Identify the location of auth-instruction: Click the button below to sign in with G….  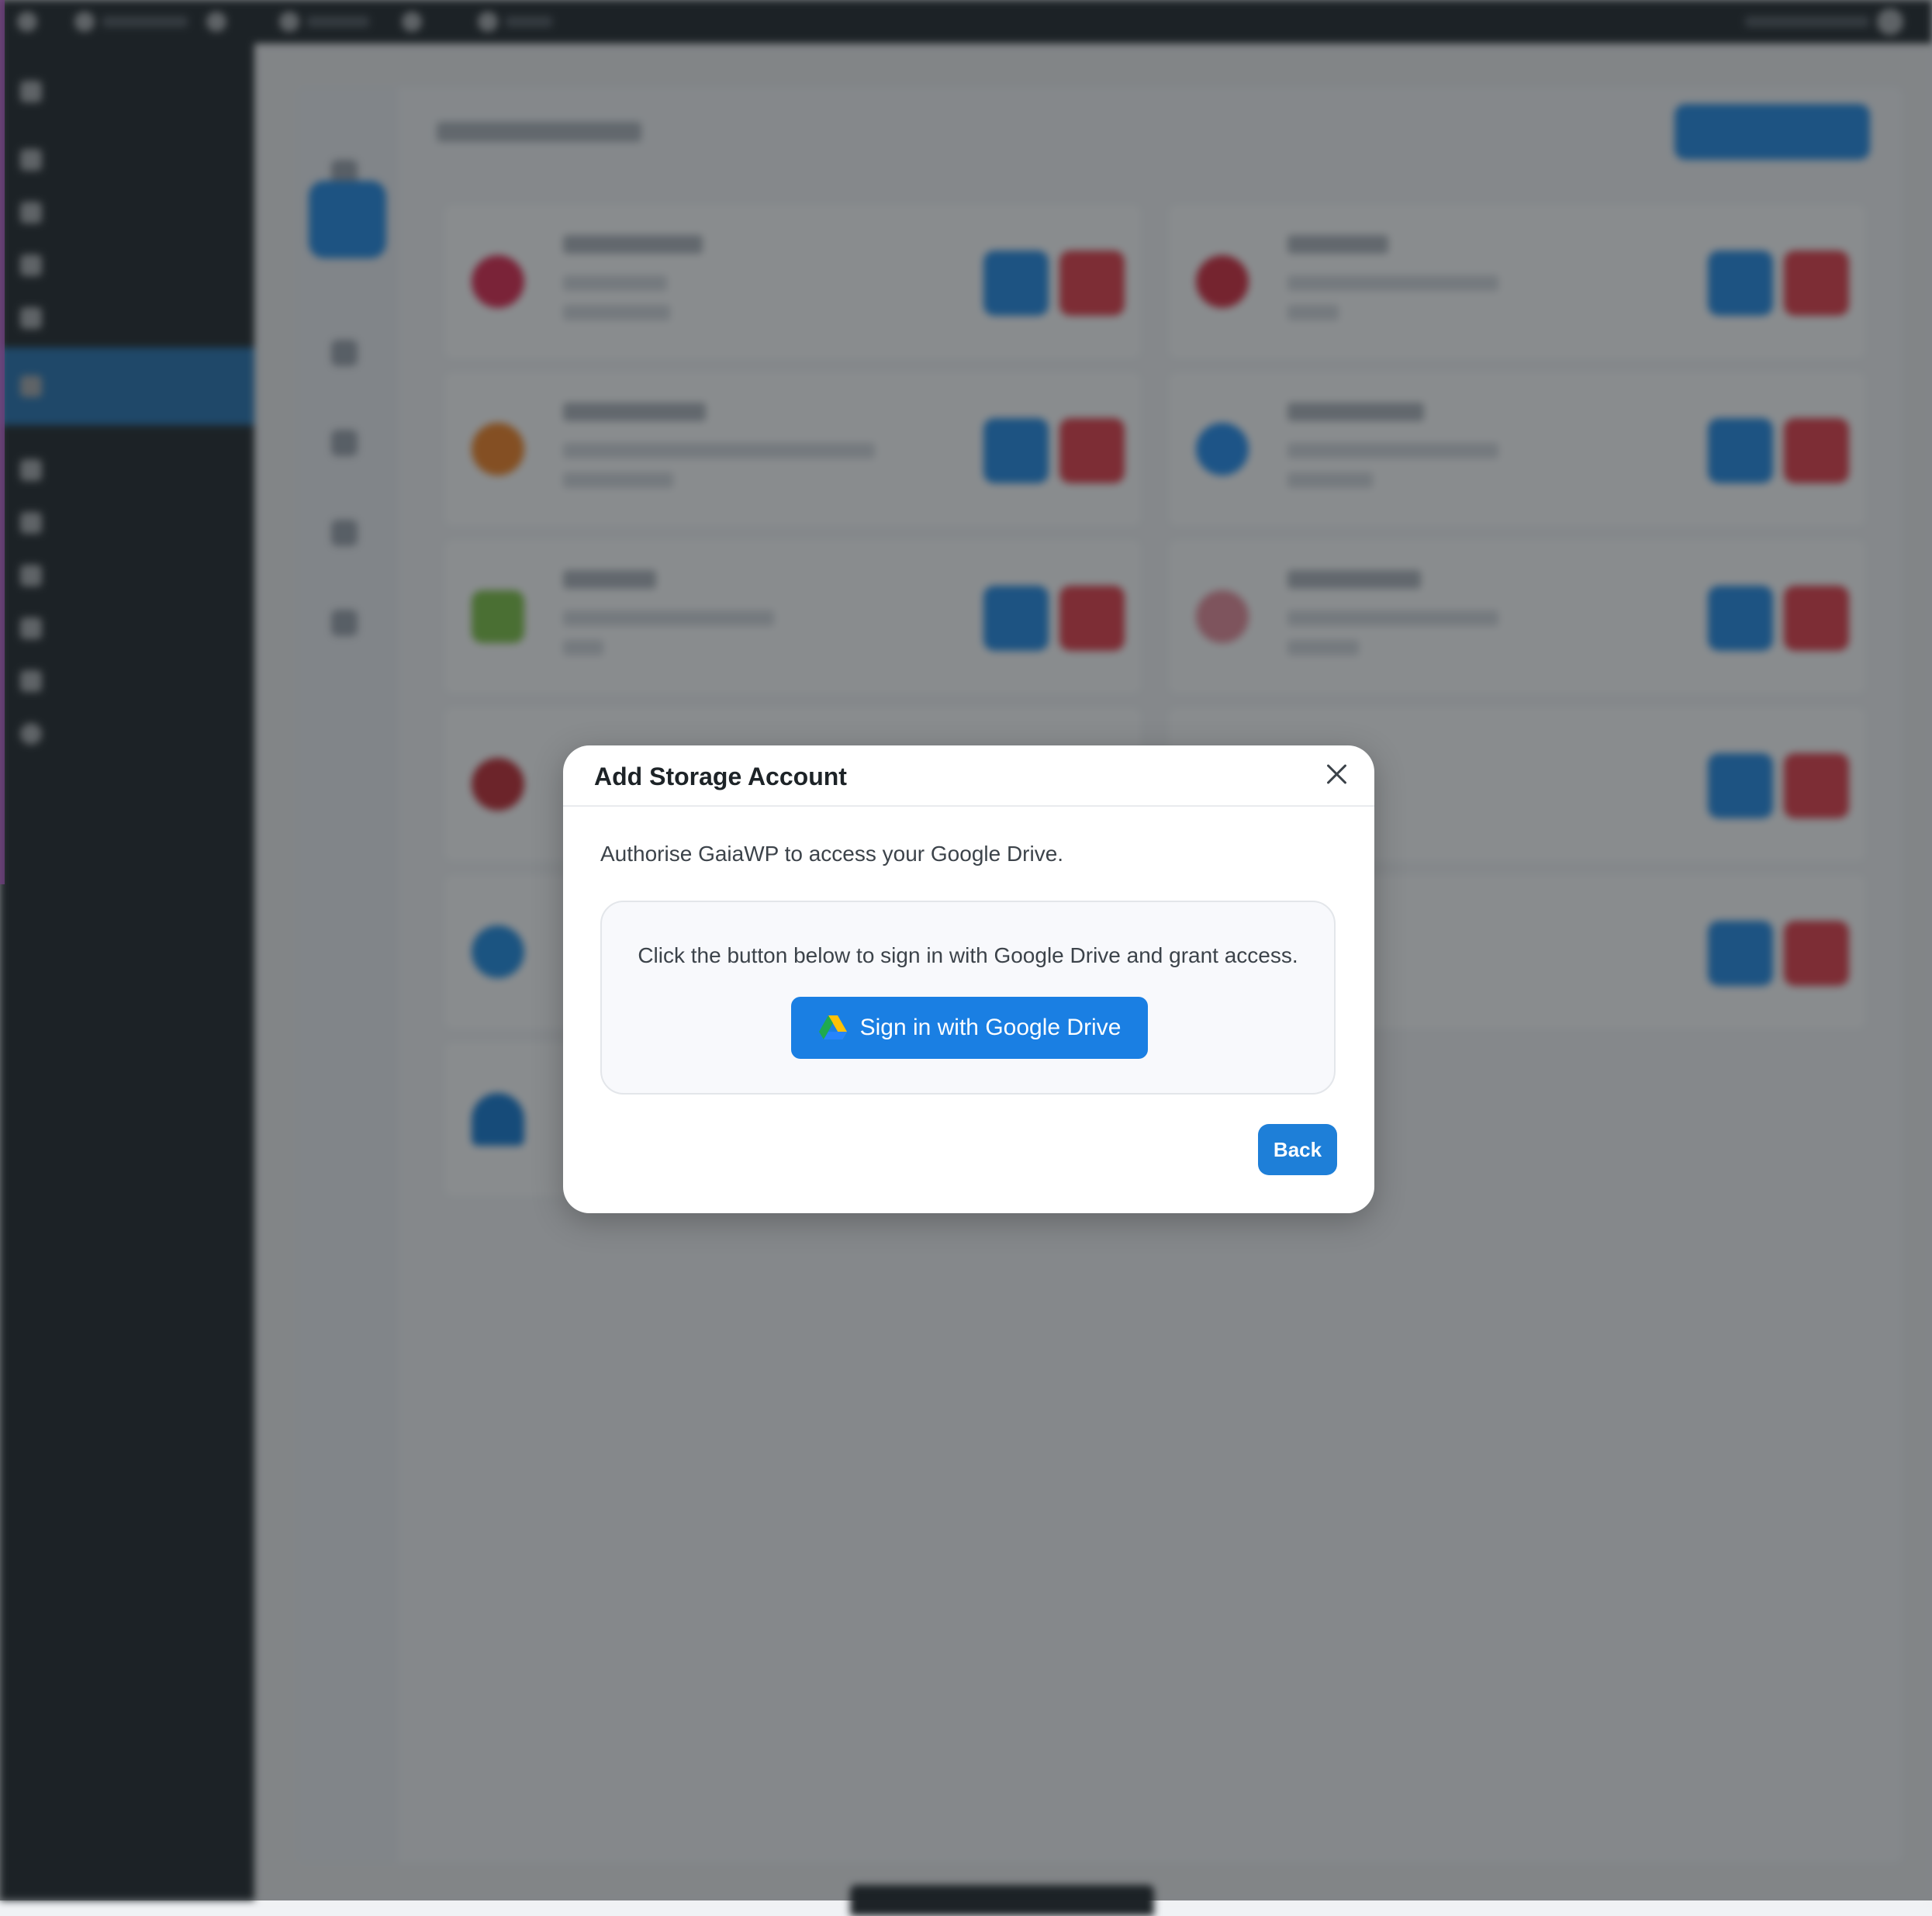
(968, 955).